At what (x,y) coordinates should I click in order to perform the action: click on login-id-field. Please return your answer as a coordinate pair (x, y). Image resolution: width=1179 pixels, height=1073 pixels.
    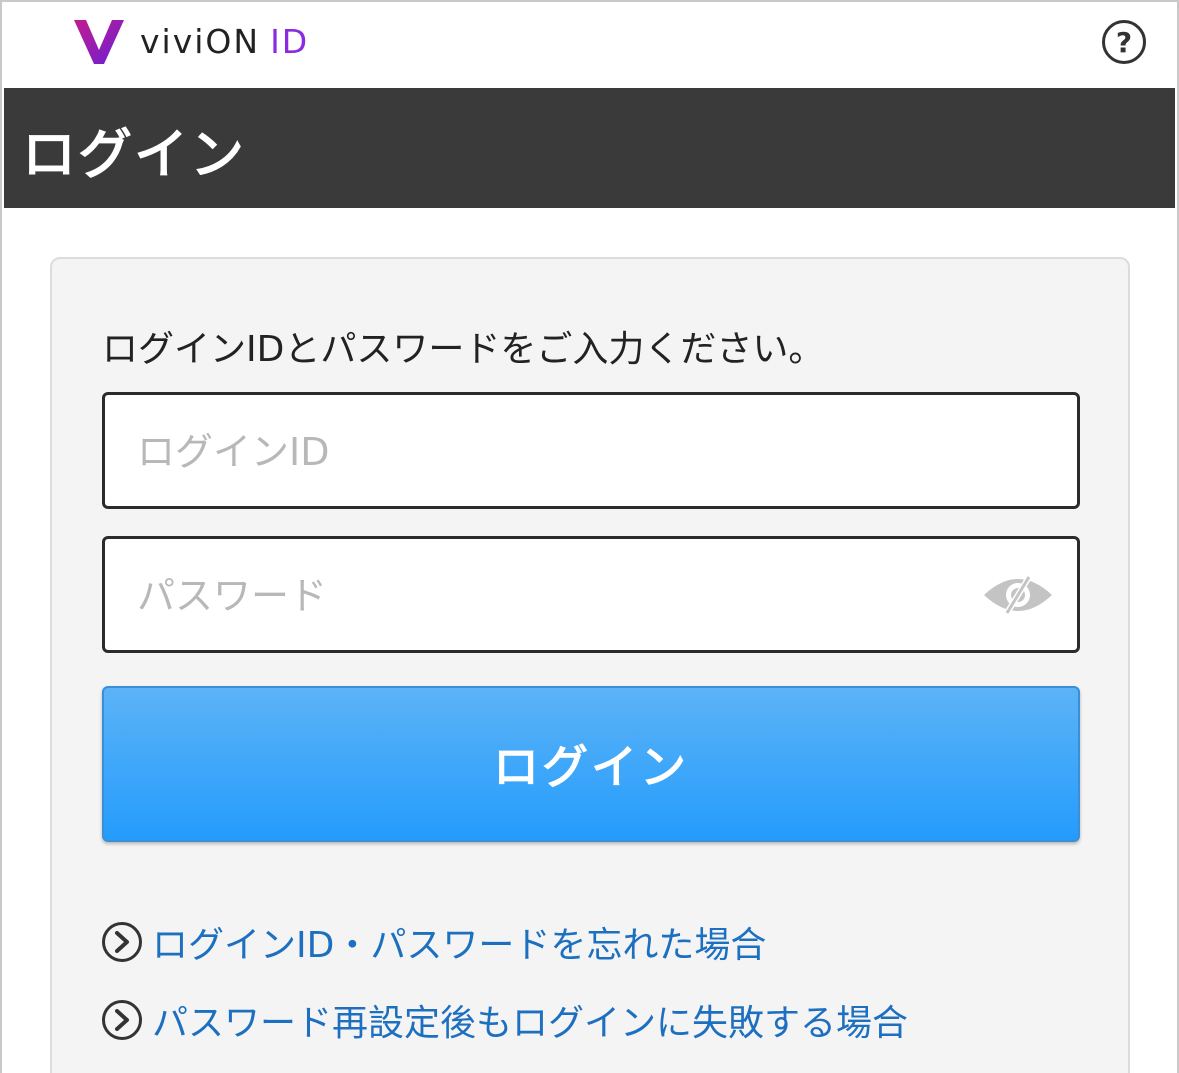
    Looking at the image, I should click on (591, 450).